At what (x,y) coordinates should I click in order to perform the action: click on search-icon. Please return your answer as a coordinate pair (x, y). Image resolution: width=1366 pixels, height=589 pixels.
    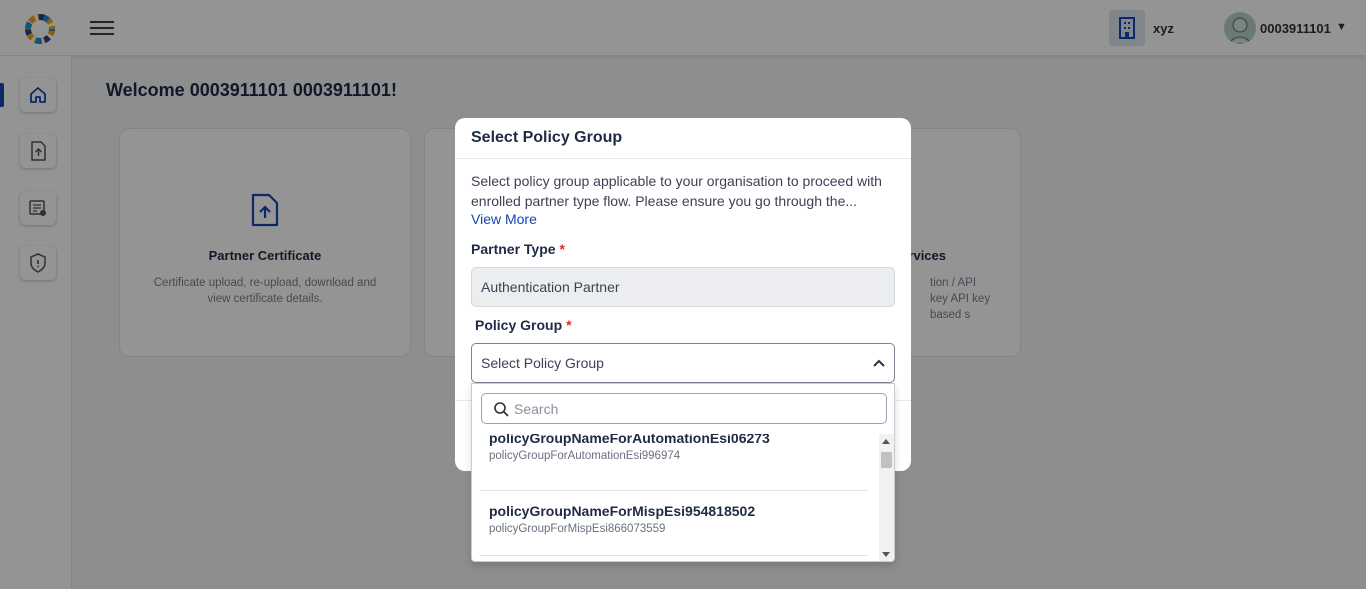
    Looking at the image, I should click on (501, 409).